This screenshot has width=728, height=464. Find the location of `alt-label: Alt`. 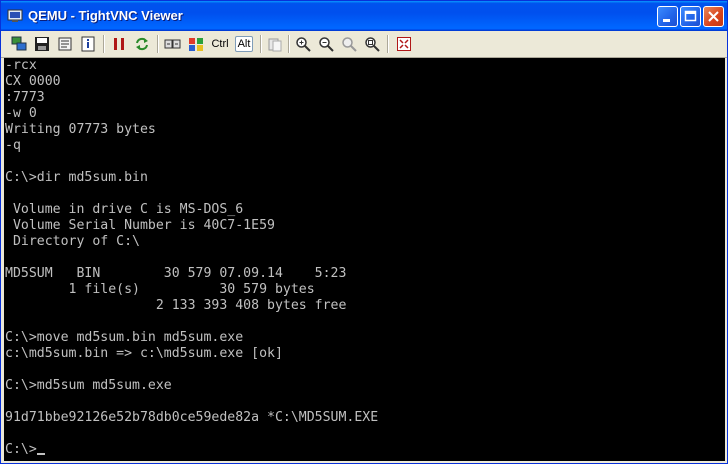

alt-label: Alt is located at coordinates (244, 44).